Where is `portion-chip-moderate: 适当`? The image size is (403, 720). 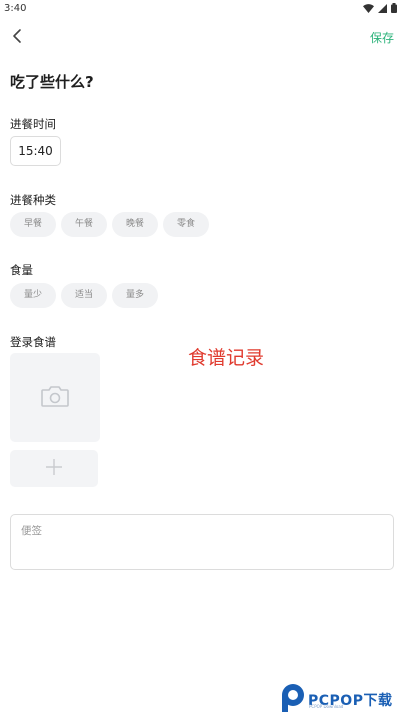 portion-chip-moderate: 适当 is located at coordinates (84, 295).